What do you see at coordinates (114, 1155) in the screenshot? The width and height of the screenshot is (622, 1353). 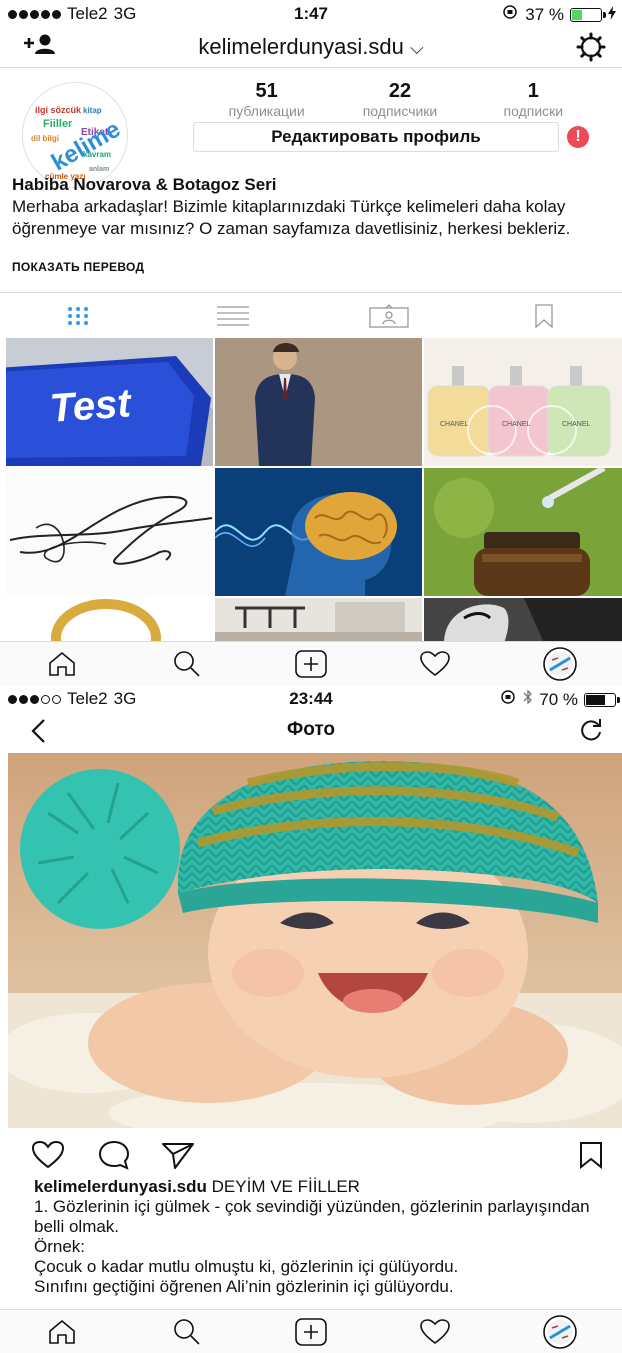 I see `comment-bubble-icon` at bounding box center [114, 1155].